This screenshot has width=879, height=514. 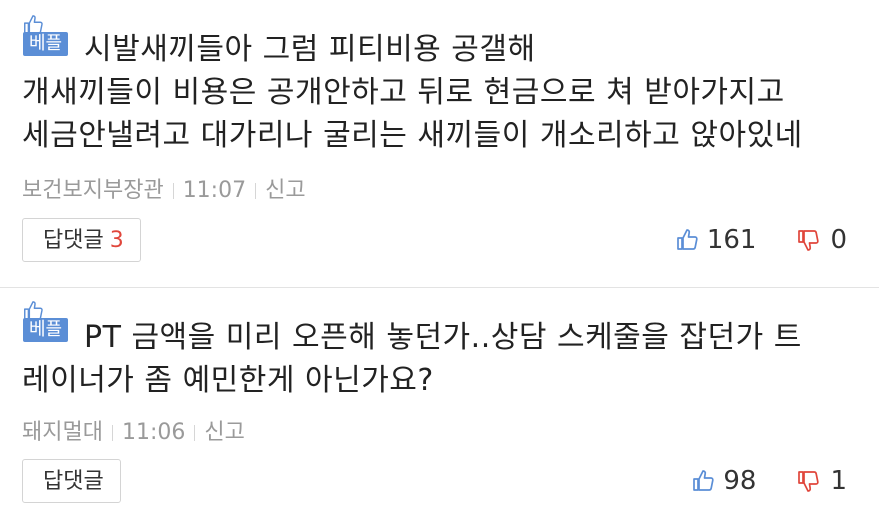 I want to click on comment-line: 레이너가 좀 예민한게 아닌가요?, so click(x=228, y=380).